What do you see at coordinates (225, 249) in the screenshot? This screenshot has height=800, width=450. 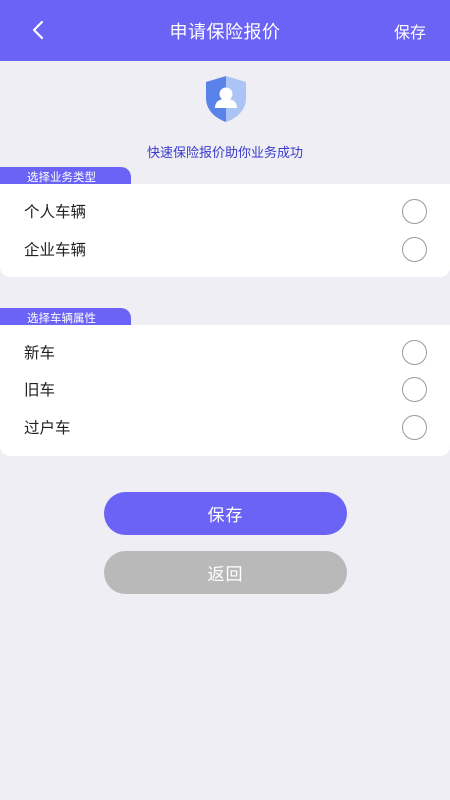 I see `option-company-vehicle: 企业车辆` at bounding box center [225, 249].